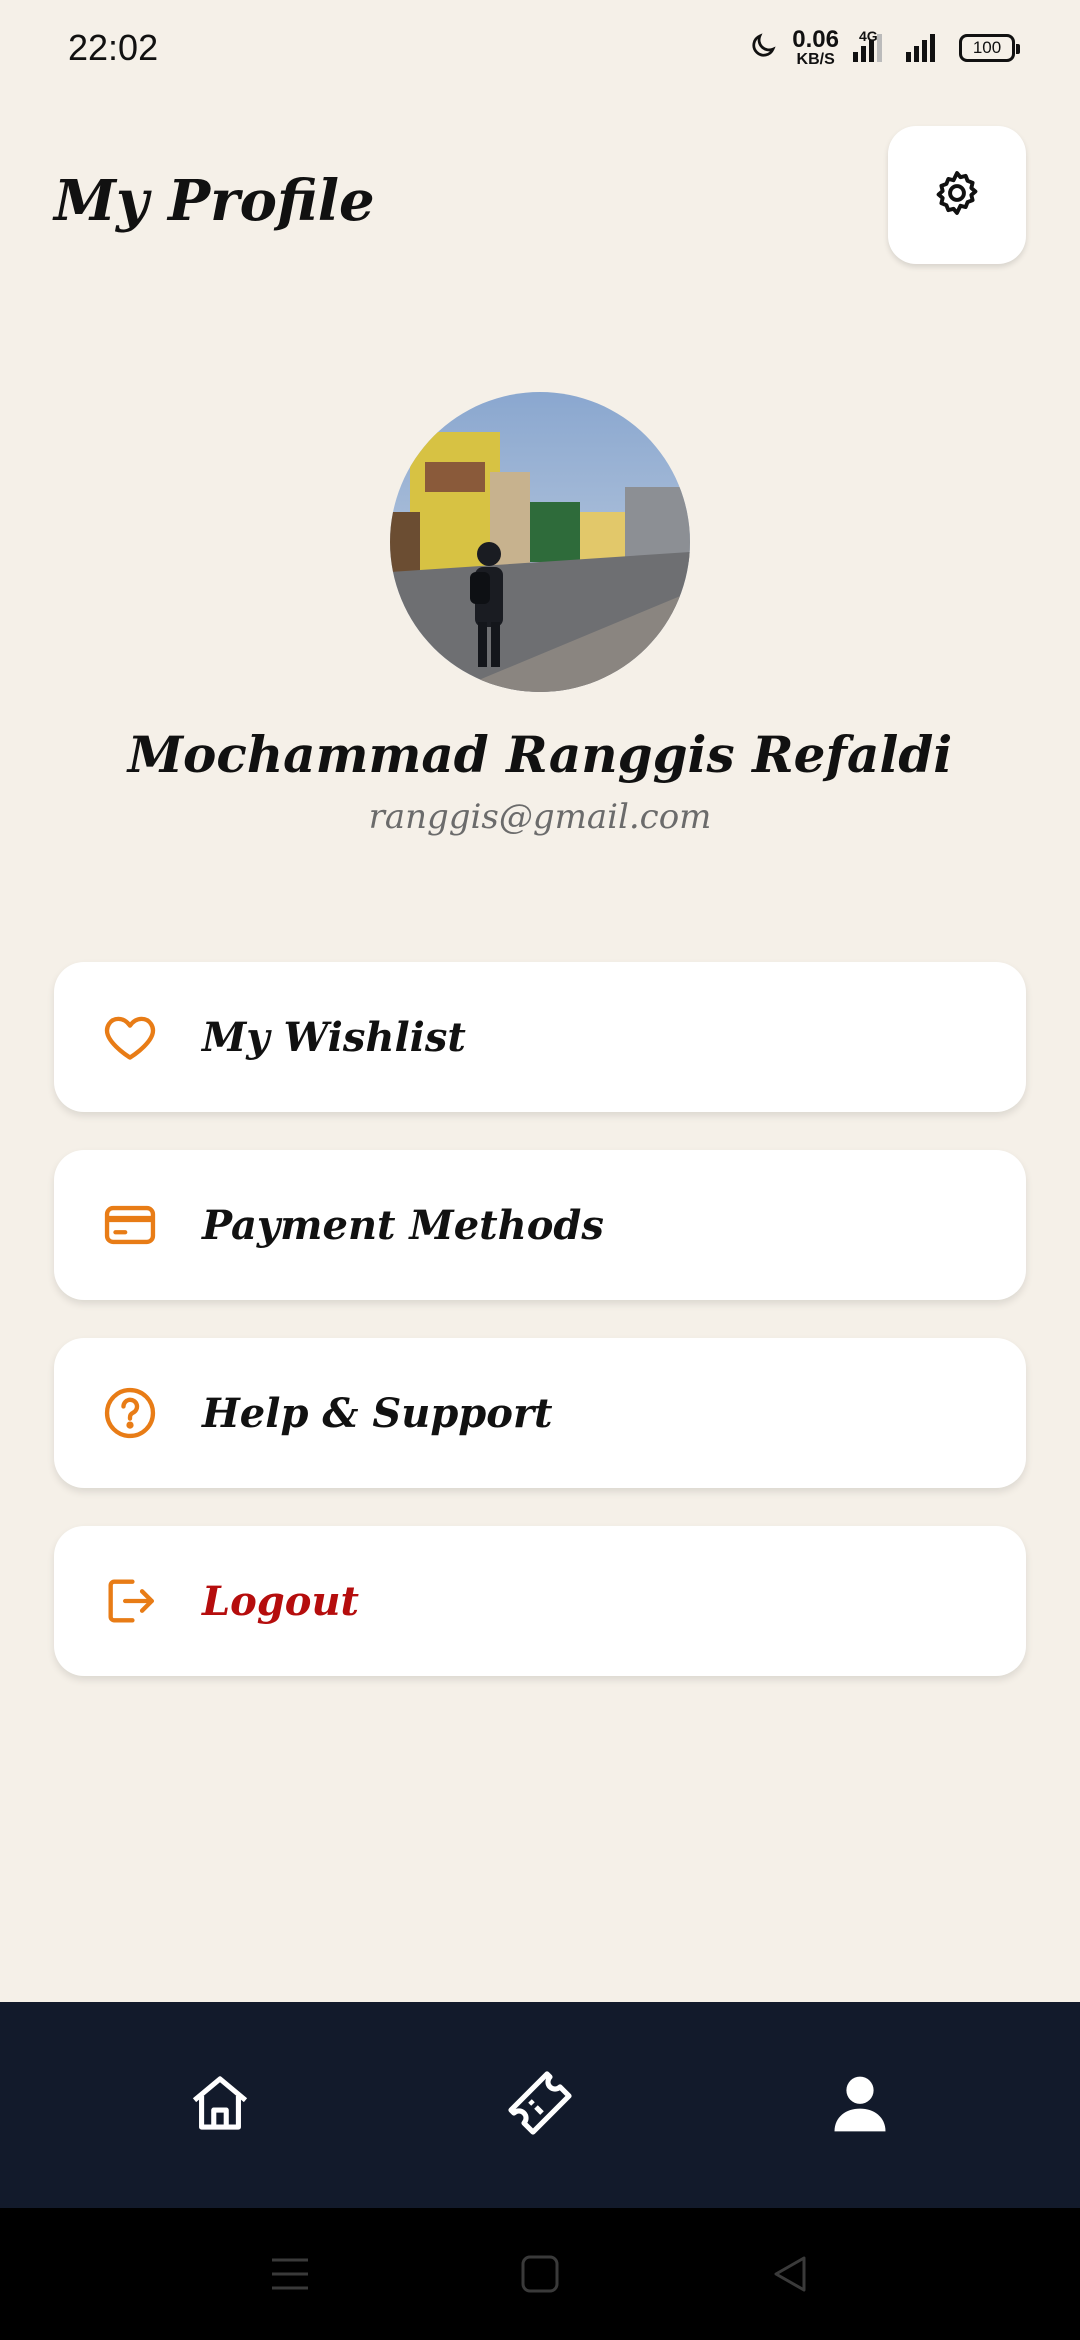 The height and width of the screenshot is (2340, 1080). Describe the element at coordinates (403, 1225) in the screenshot. I see `menu-label: Payment Methods` at that location.